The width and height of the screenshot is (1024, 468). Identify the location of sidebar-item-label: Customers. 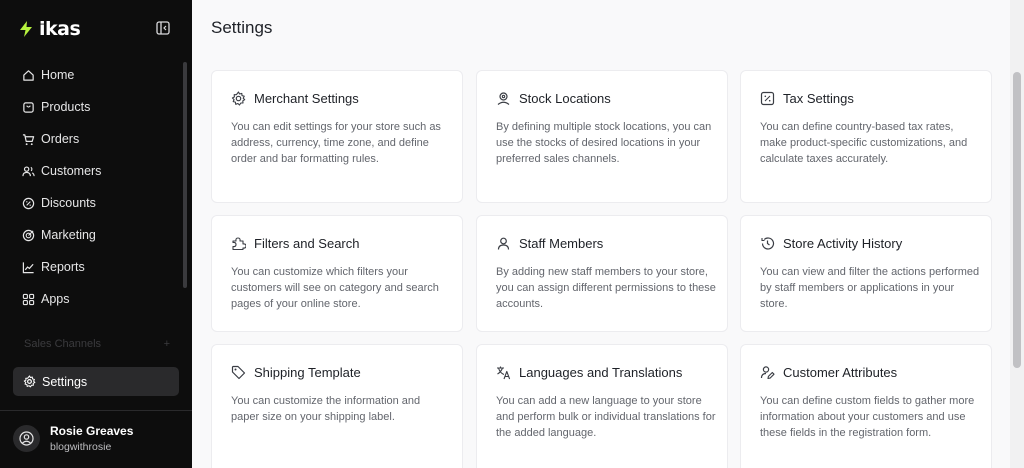
(71, 171).